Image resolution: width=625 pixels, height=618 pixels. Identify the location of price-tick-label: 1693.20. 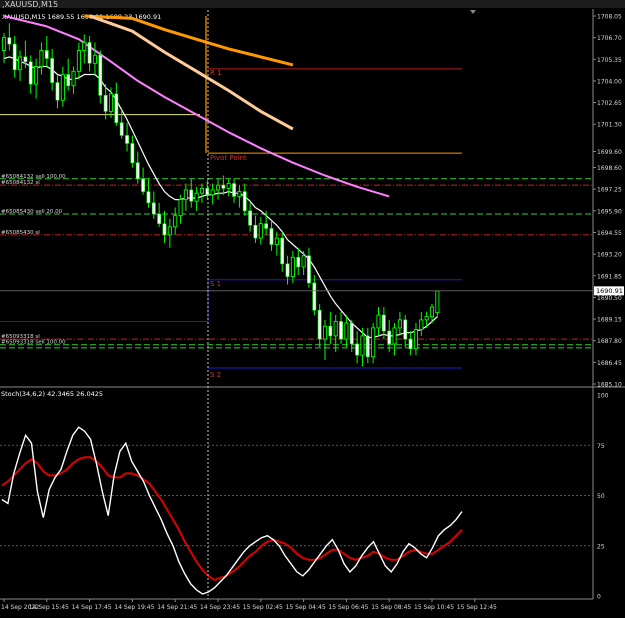
(609, 255).